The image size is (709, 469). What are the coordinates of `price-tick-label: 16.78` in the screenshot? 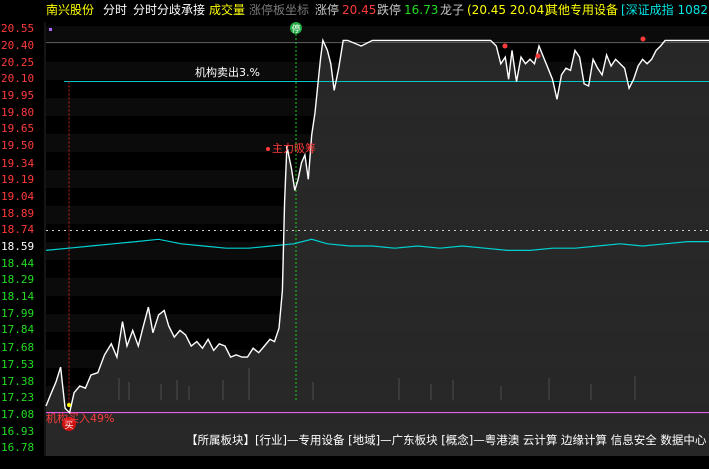 It's located at (18, 448).